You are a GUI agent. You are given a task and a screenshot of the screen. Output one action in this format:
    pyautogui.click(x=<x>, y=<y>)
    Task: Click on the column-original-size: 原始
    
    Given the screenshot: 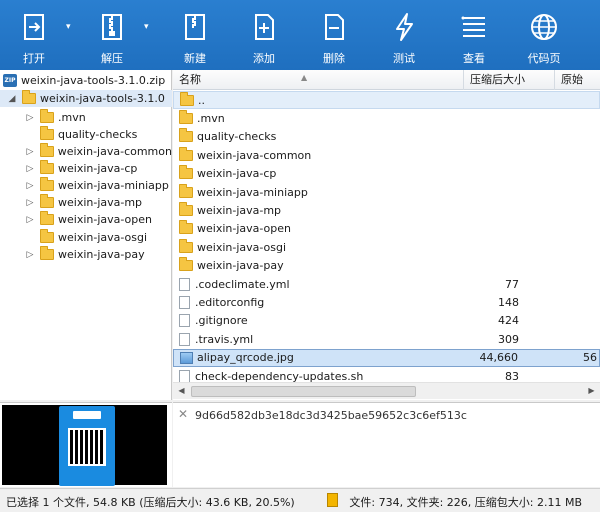 What is the action you would take?
    pyautogui.click(x=577, y=80)
    